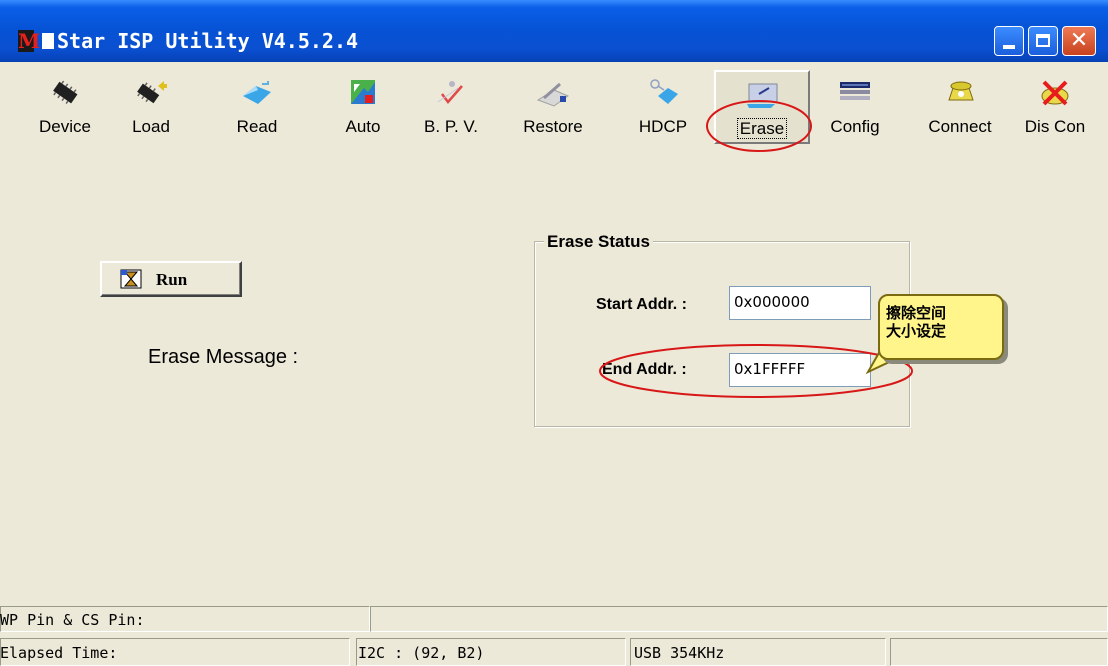  I want to click on minimize-button, so click(1009, 41).